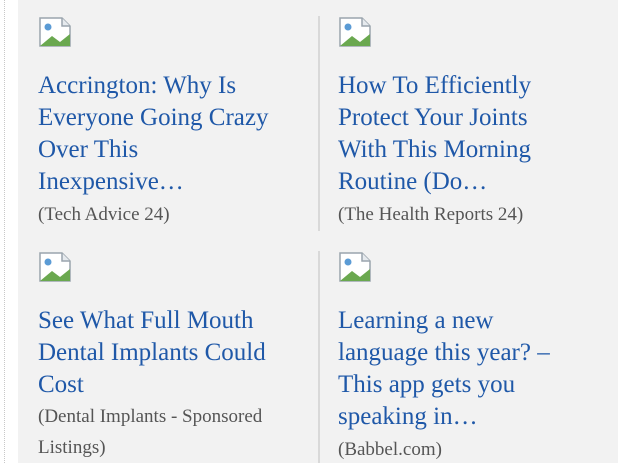 The image size is (627, 463). I want to click on title-line: How To Efficiently, so click(435, 85).